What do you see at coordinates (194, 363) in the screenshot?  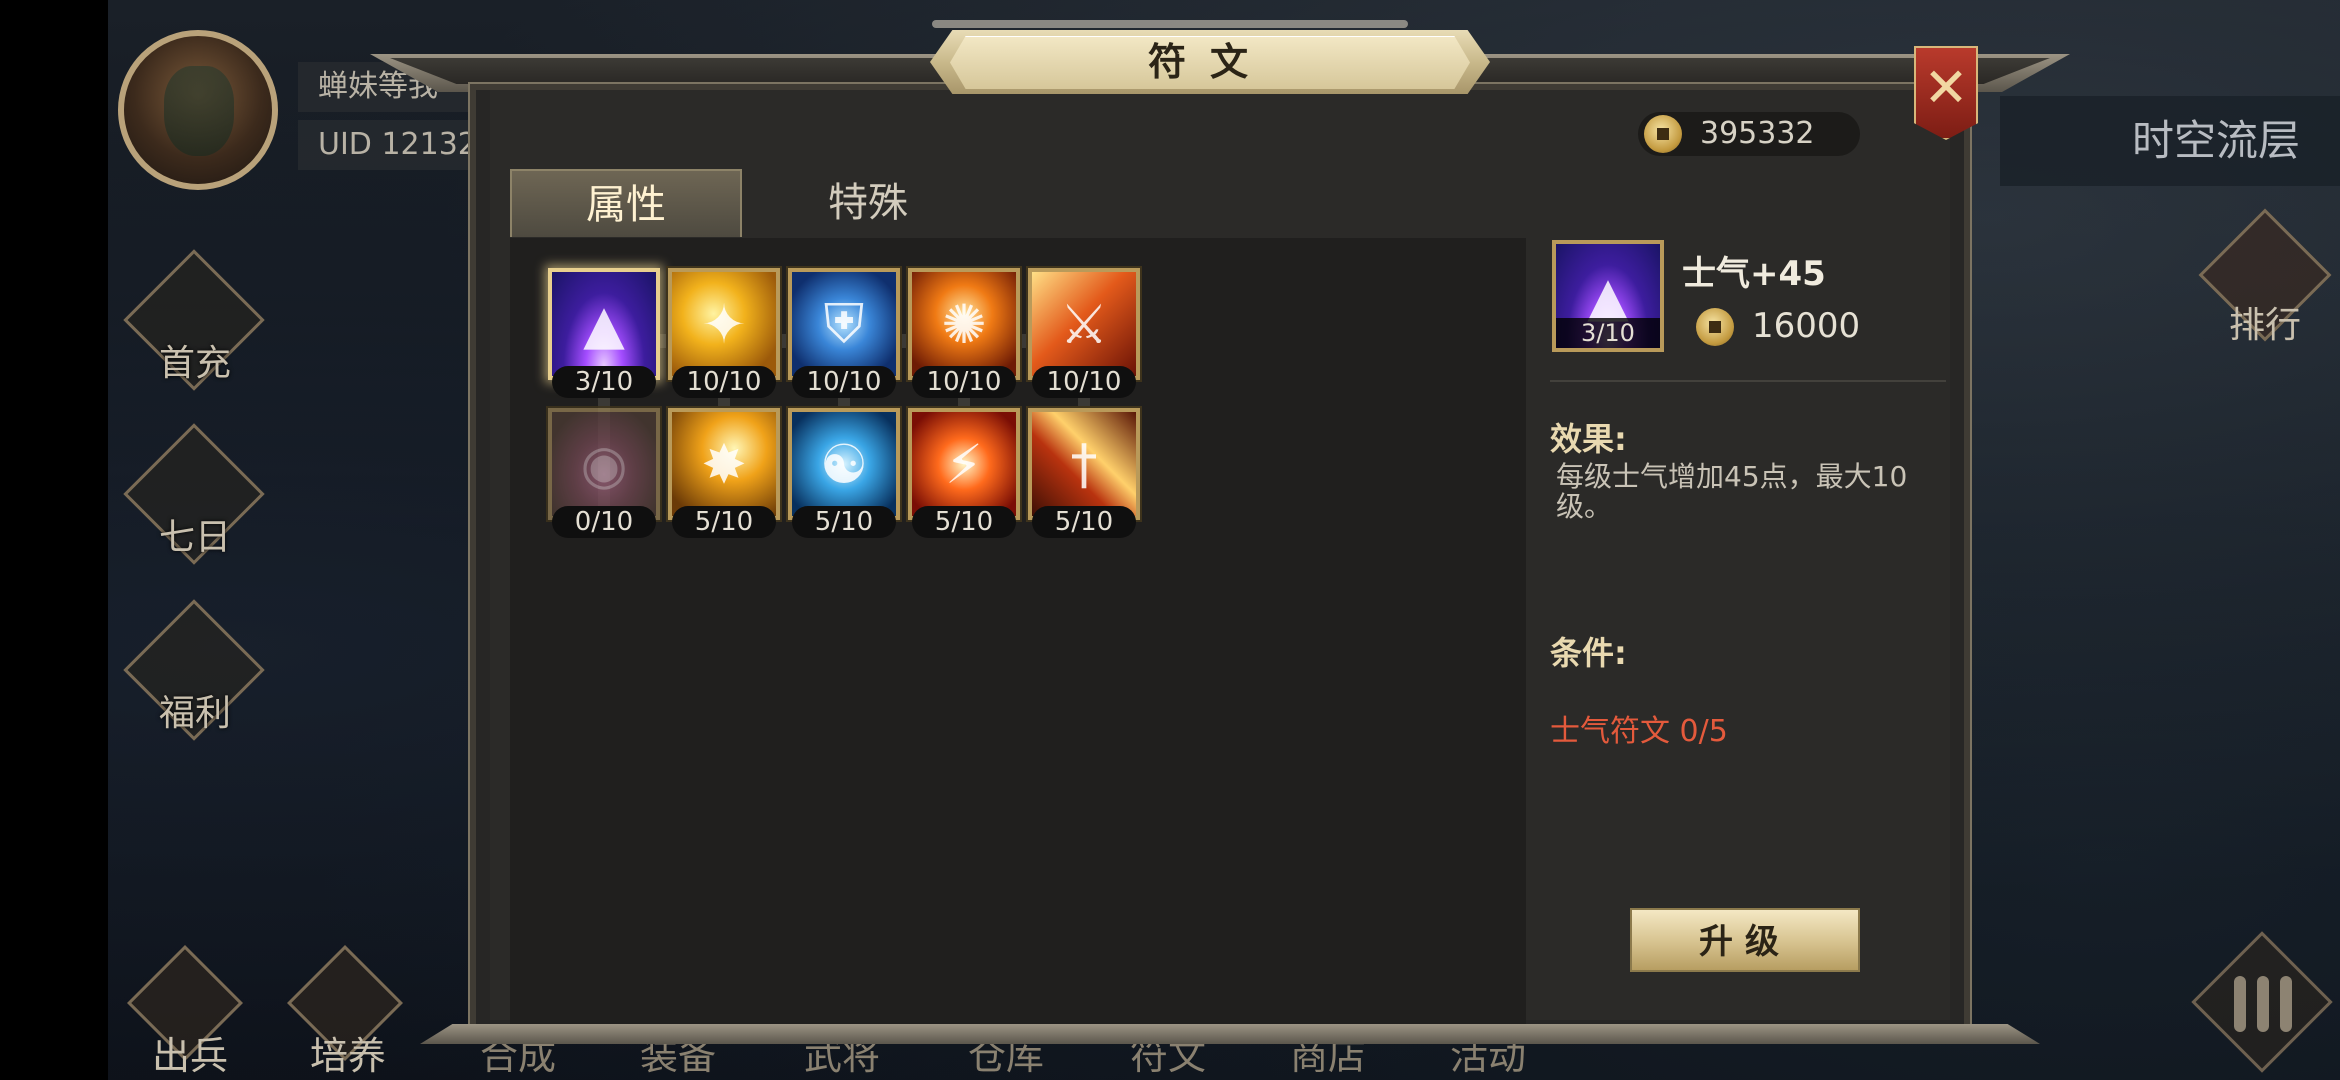 I see `side-item-label: 首充` at bounding box center [194, 363].